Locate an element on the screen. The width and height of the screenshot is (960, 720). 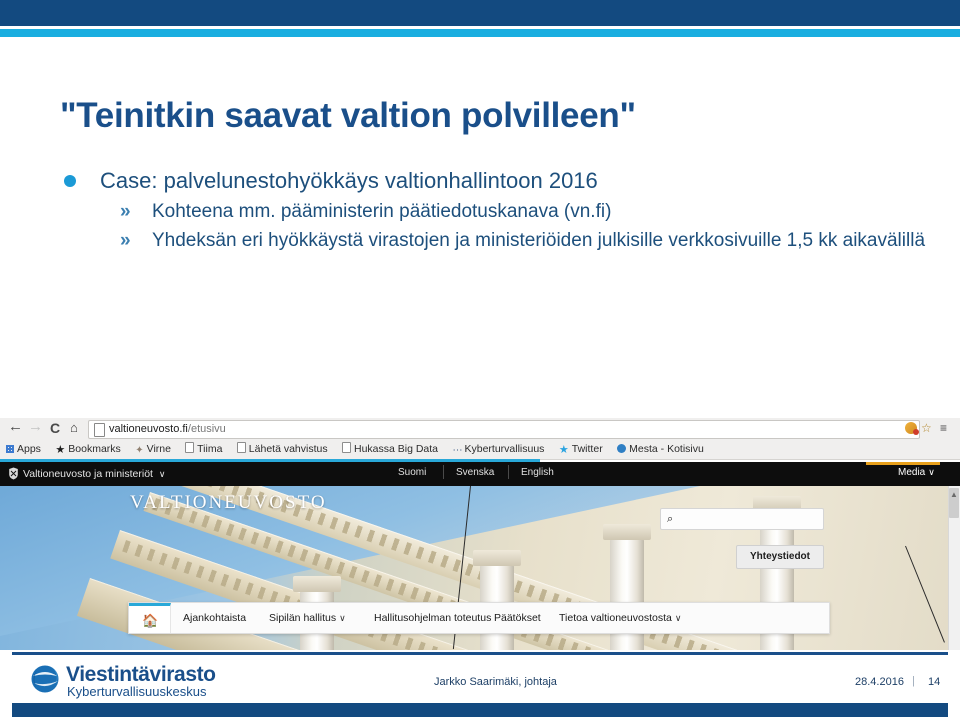
bookmark-mesta-kotisivu: Mesta - Kotisivu is located at coordinates (660, 449).